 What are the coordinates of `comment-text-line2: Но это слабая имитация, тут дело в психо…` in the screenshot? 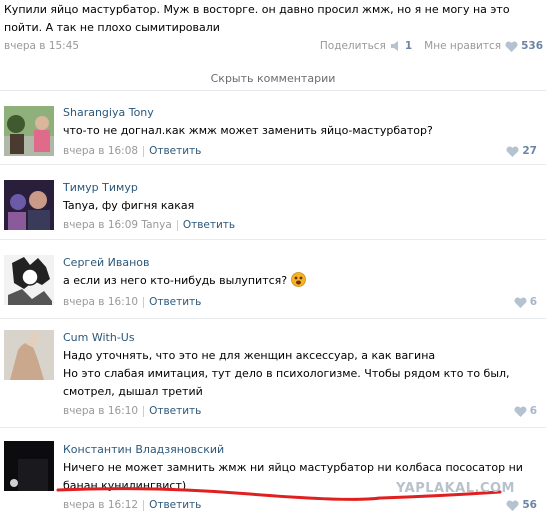 It's located at (286, 382).